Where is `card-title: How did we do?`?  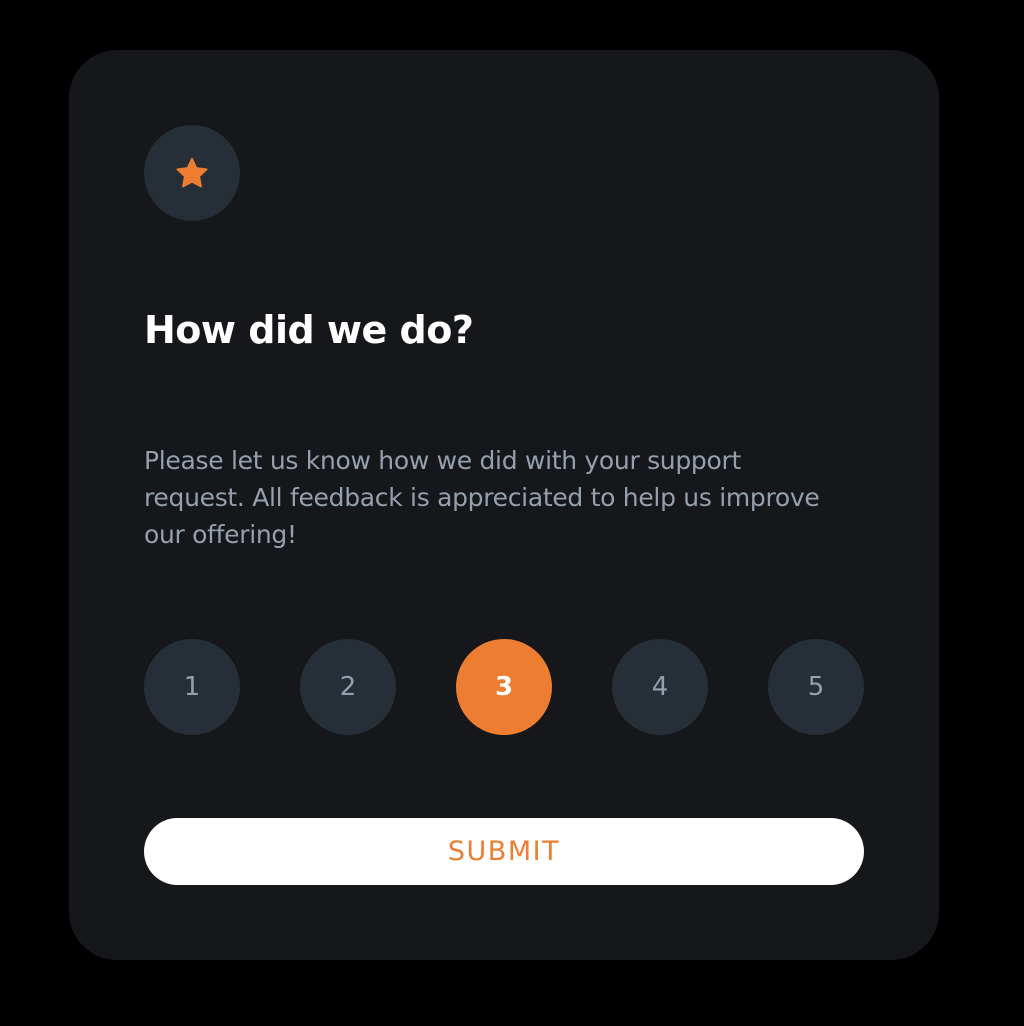
card-title: How did we do? is located at coordinates (309, 330).